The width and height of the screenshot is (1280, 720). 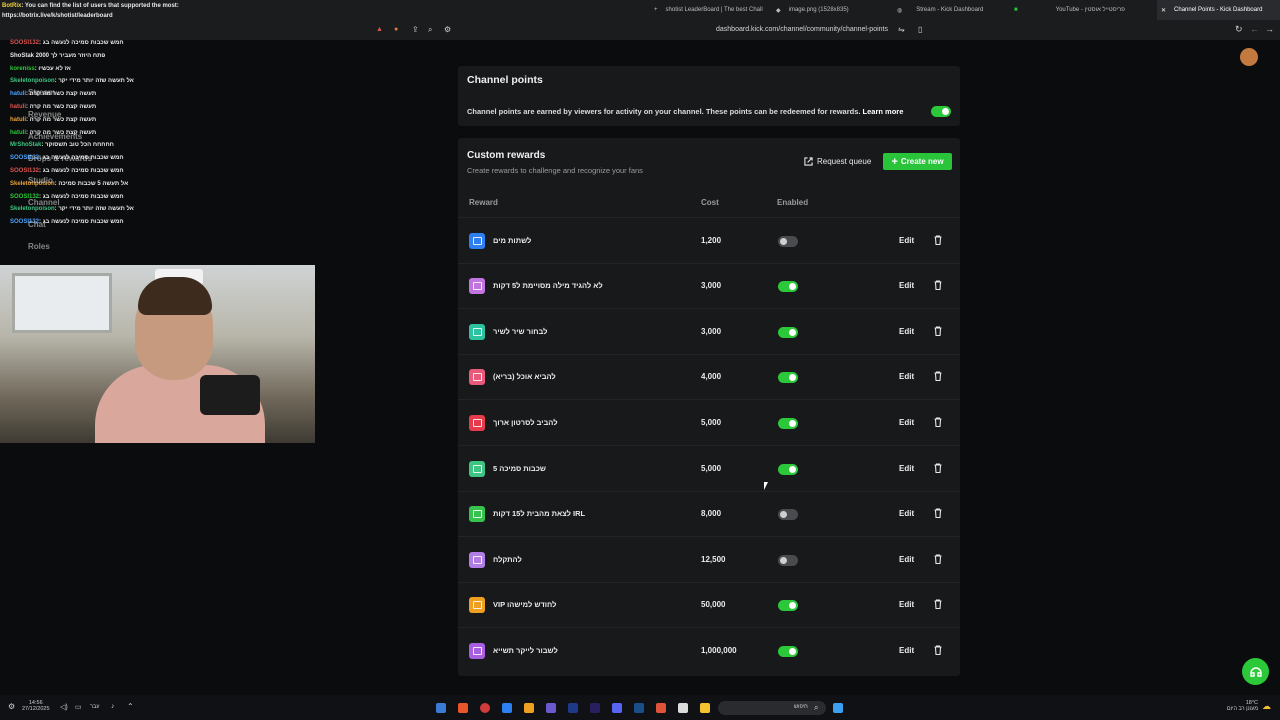 I want to click on mic-tray-icon: ♪, so click(x=113, y=706).